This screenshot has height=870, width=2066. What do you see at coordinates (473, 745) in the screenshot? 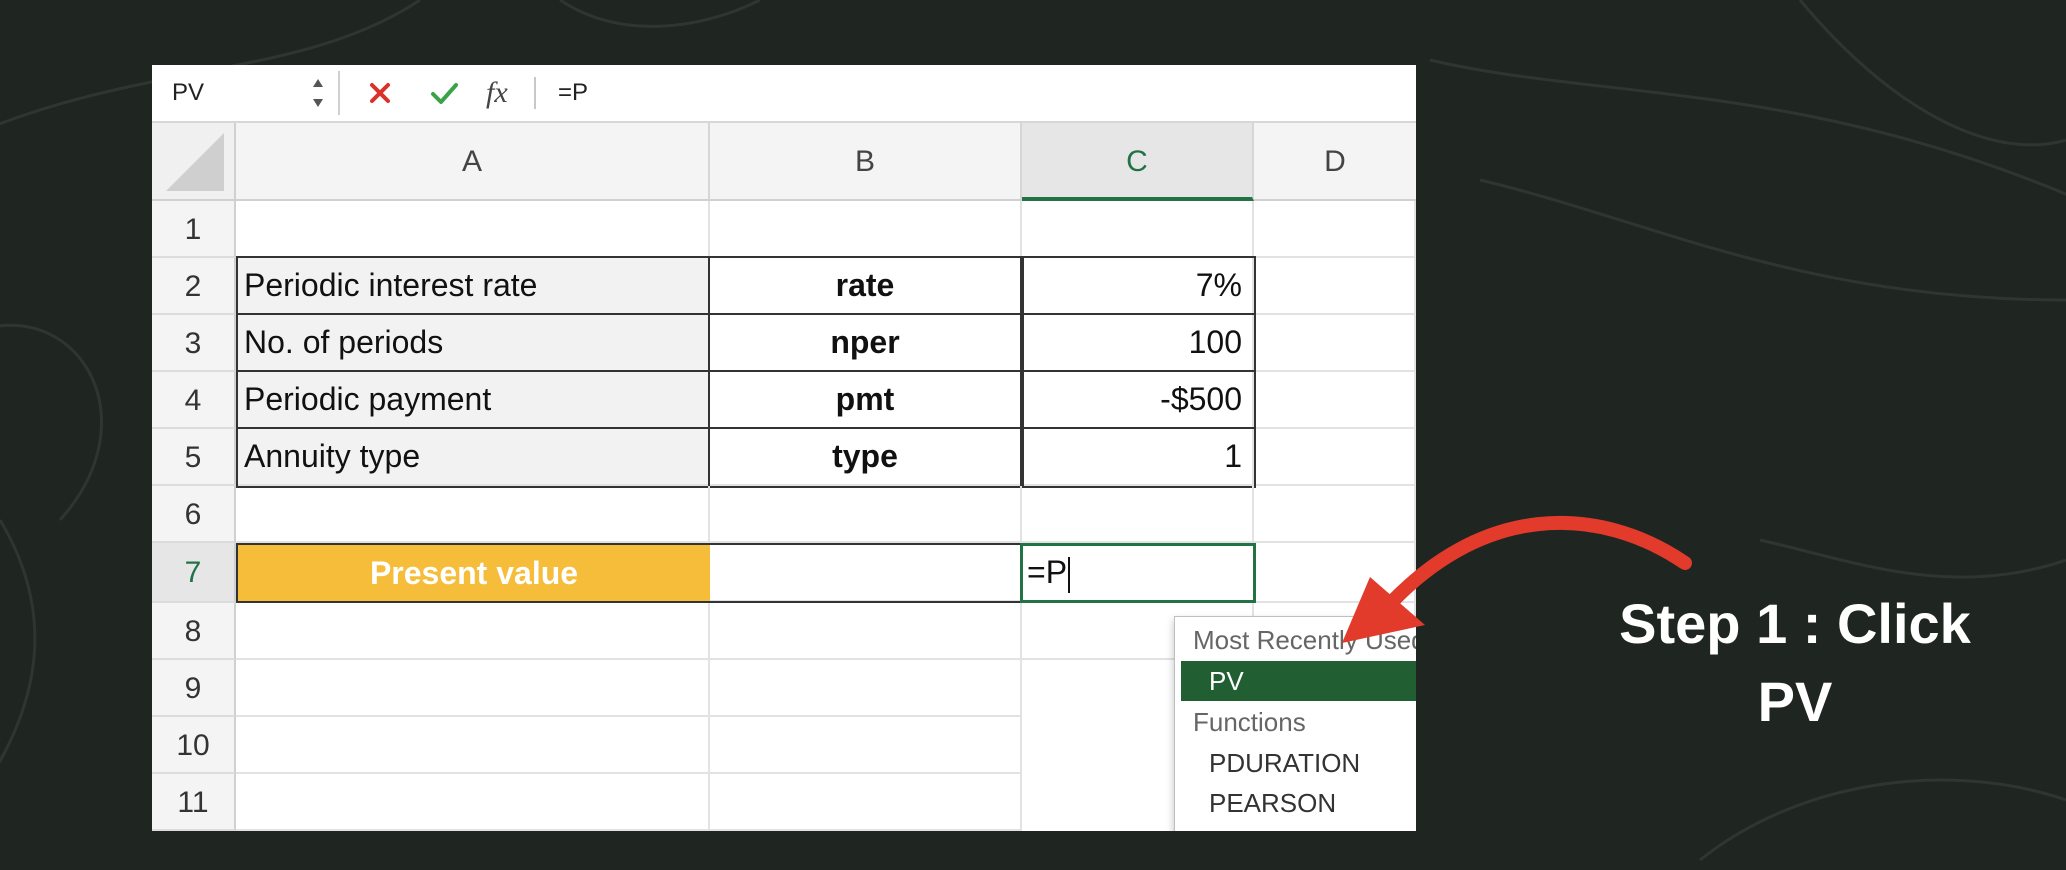
I see `cell-a10` at bounding box center [473, 745].